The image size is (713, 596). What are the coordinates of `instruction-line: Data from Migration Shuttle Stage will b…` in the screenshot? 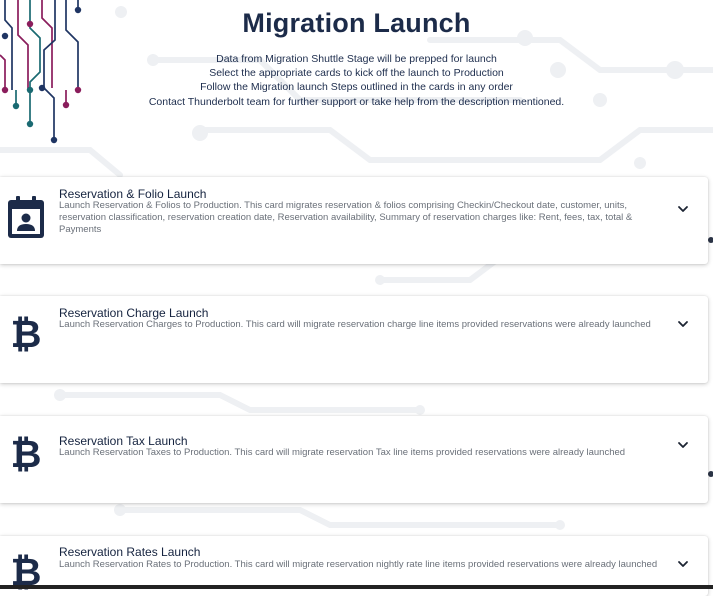 It's located at (356, 59).